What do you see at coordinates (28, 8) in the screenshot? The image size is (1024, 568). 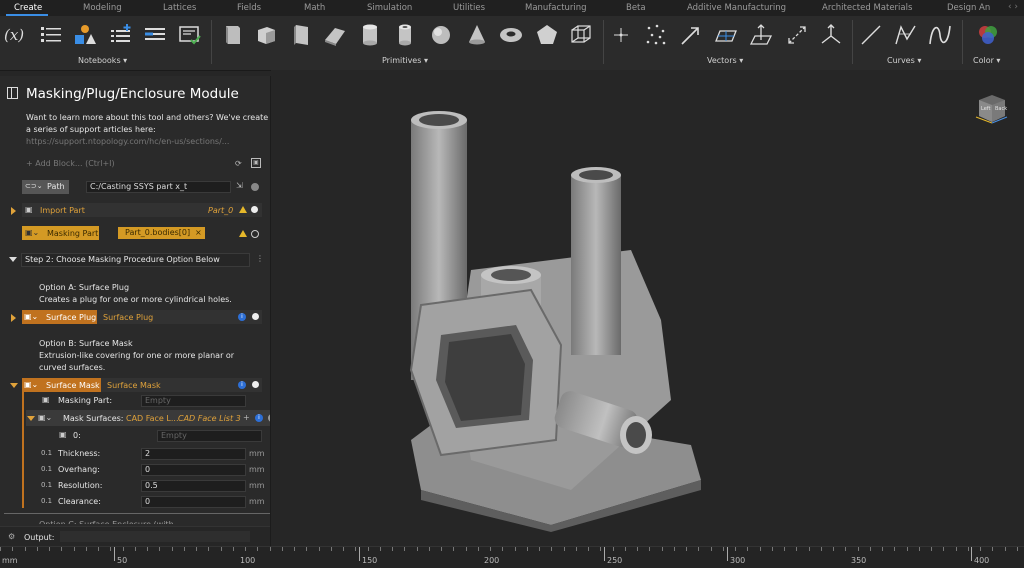 I see `tab-create: Create` at bounding box center [28, 8].